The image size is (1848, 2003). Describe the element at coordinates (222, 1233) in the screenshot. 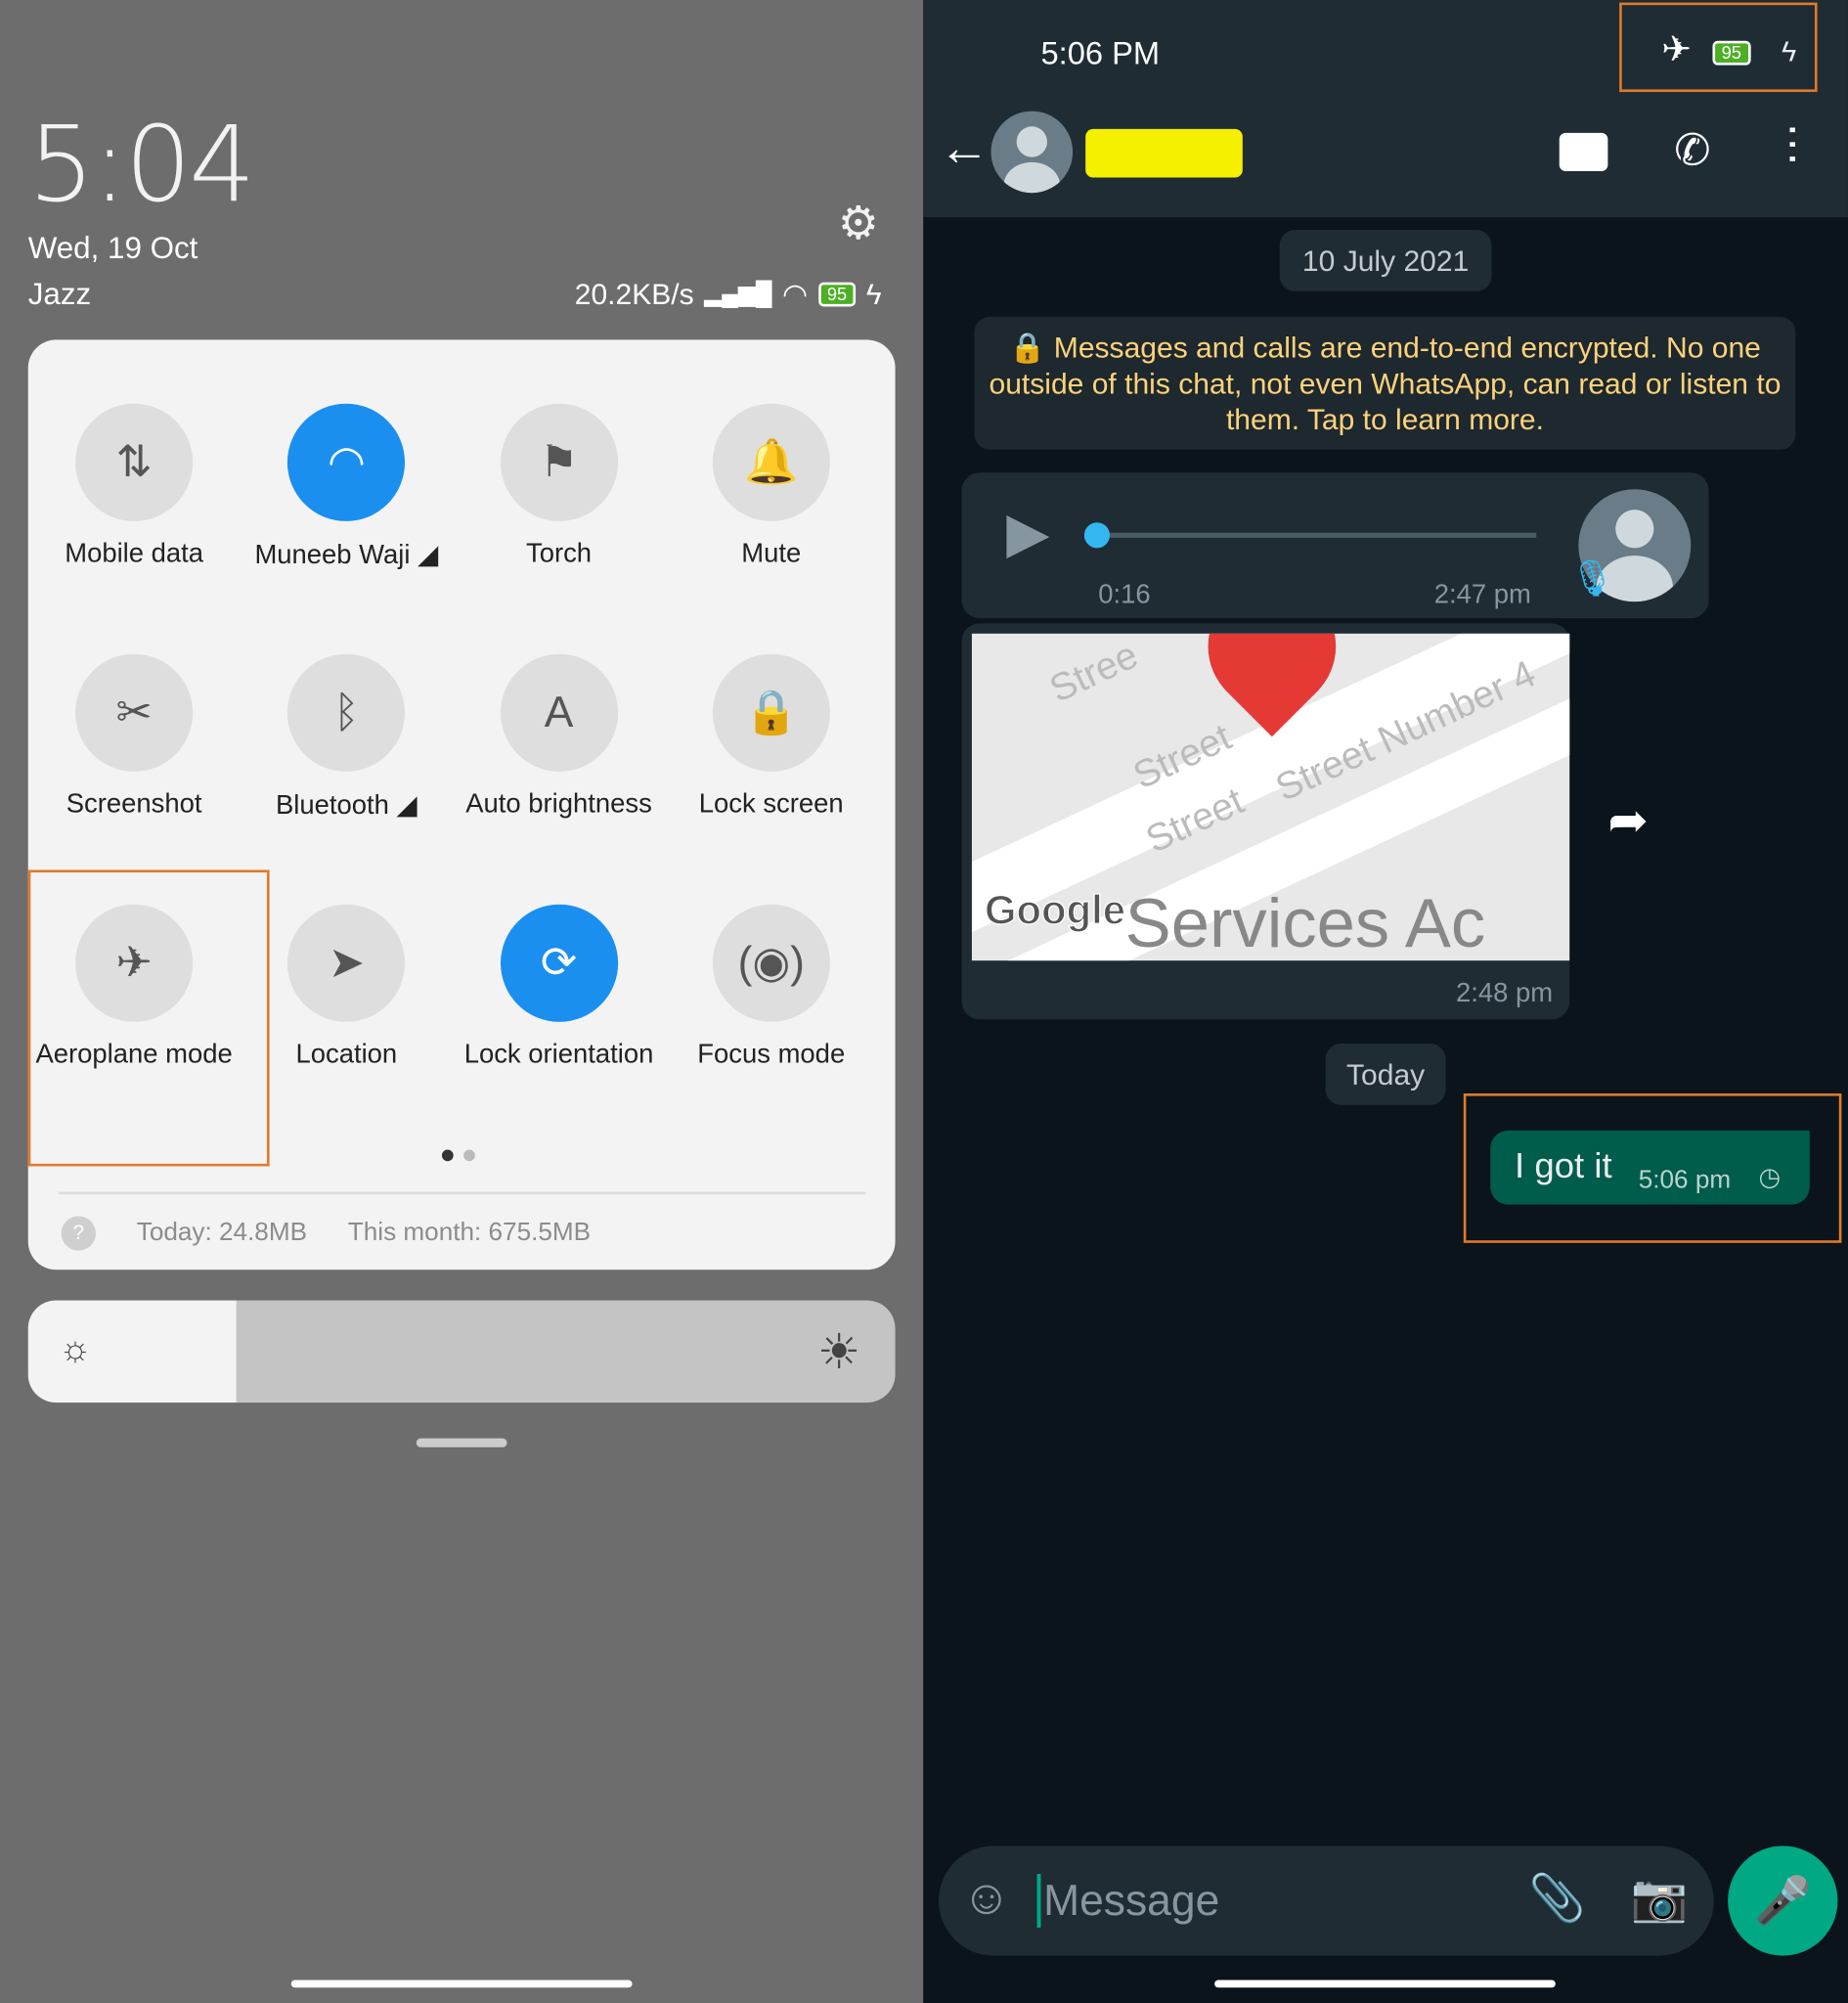

I see `usage-today: Today: 24.8MB` at that location.